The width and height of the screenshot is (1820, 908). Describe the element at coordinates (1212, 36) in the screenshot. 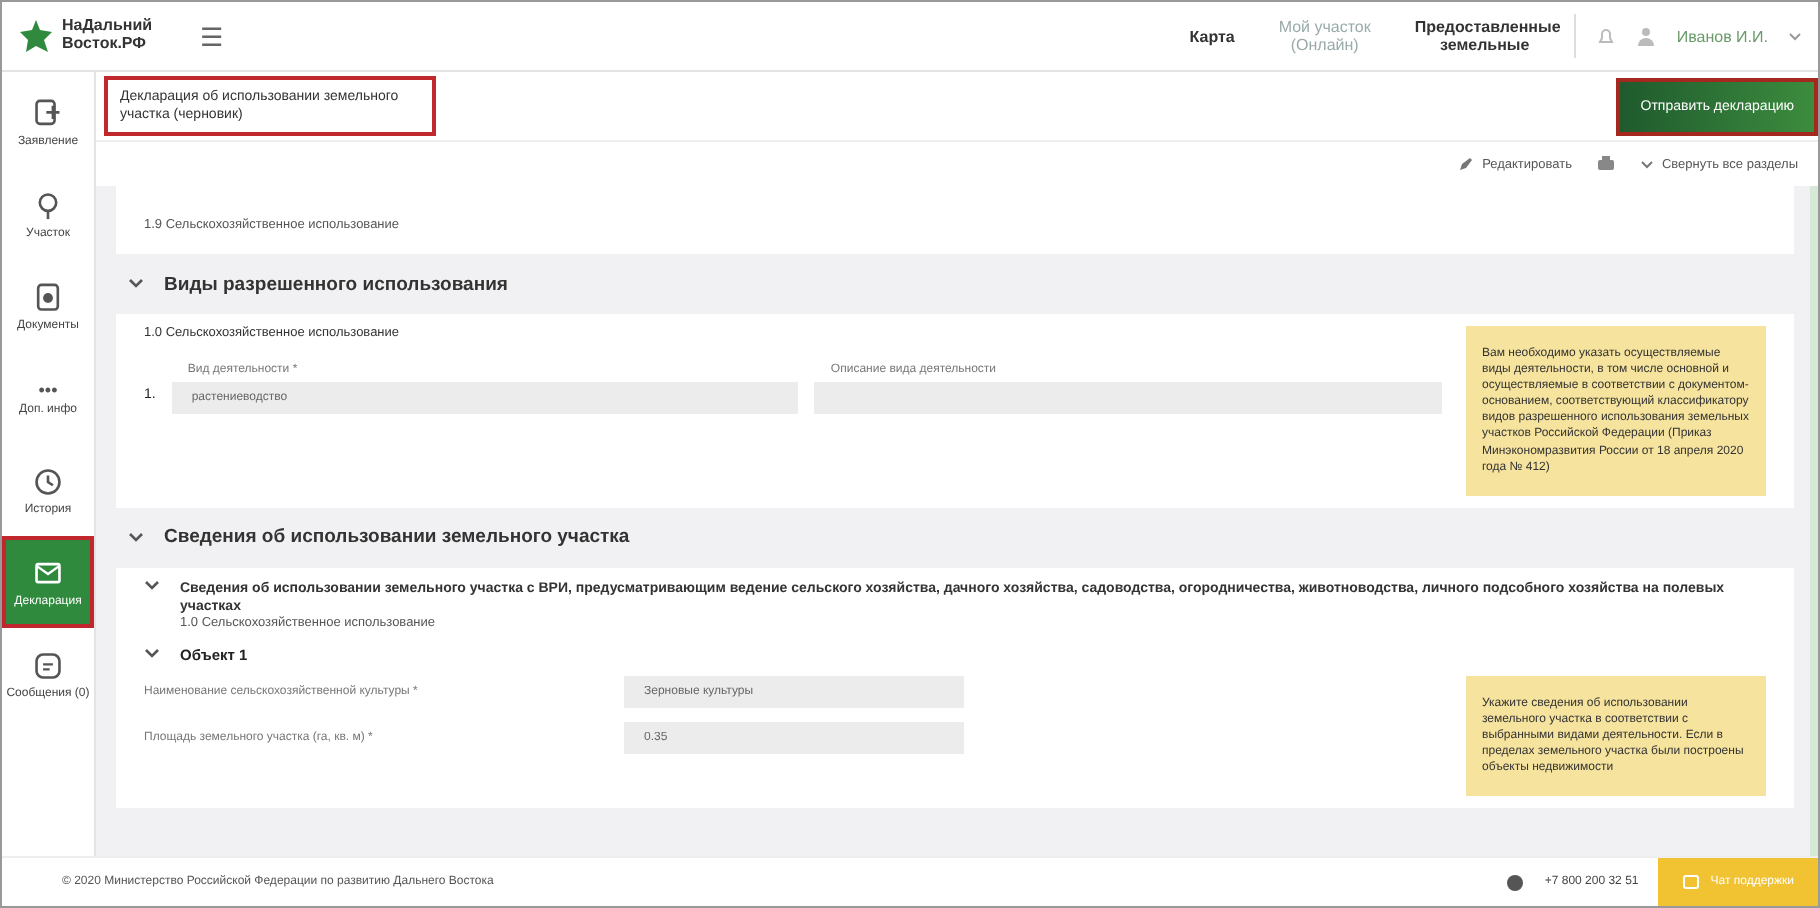

I see `nav-link: Карта` at that location.